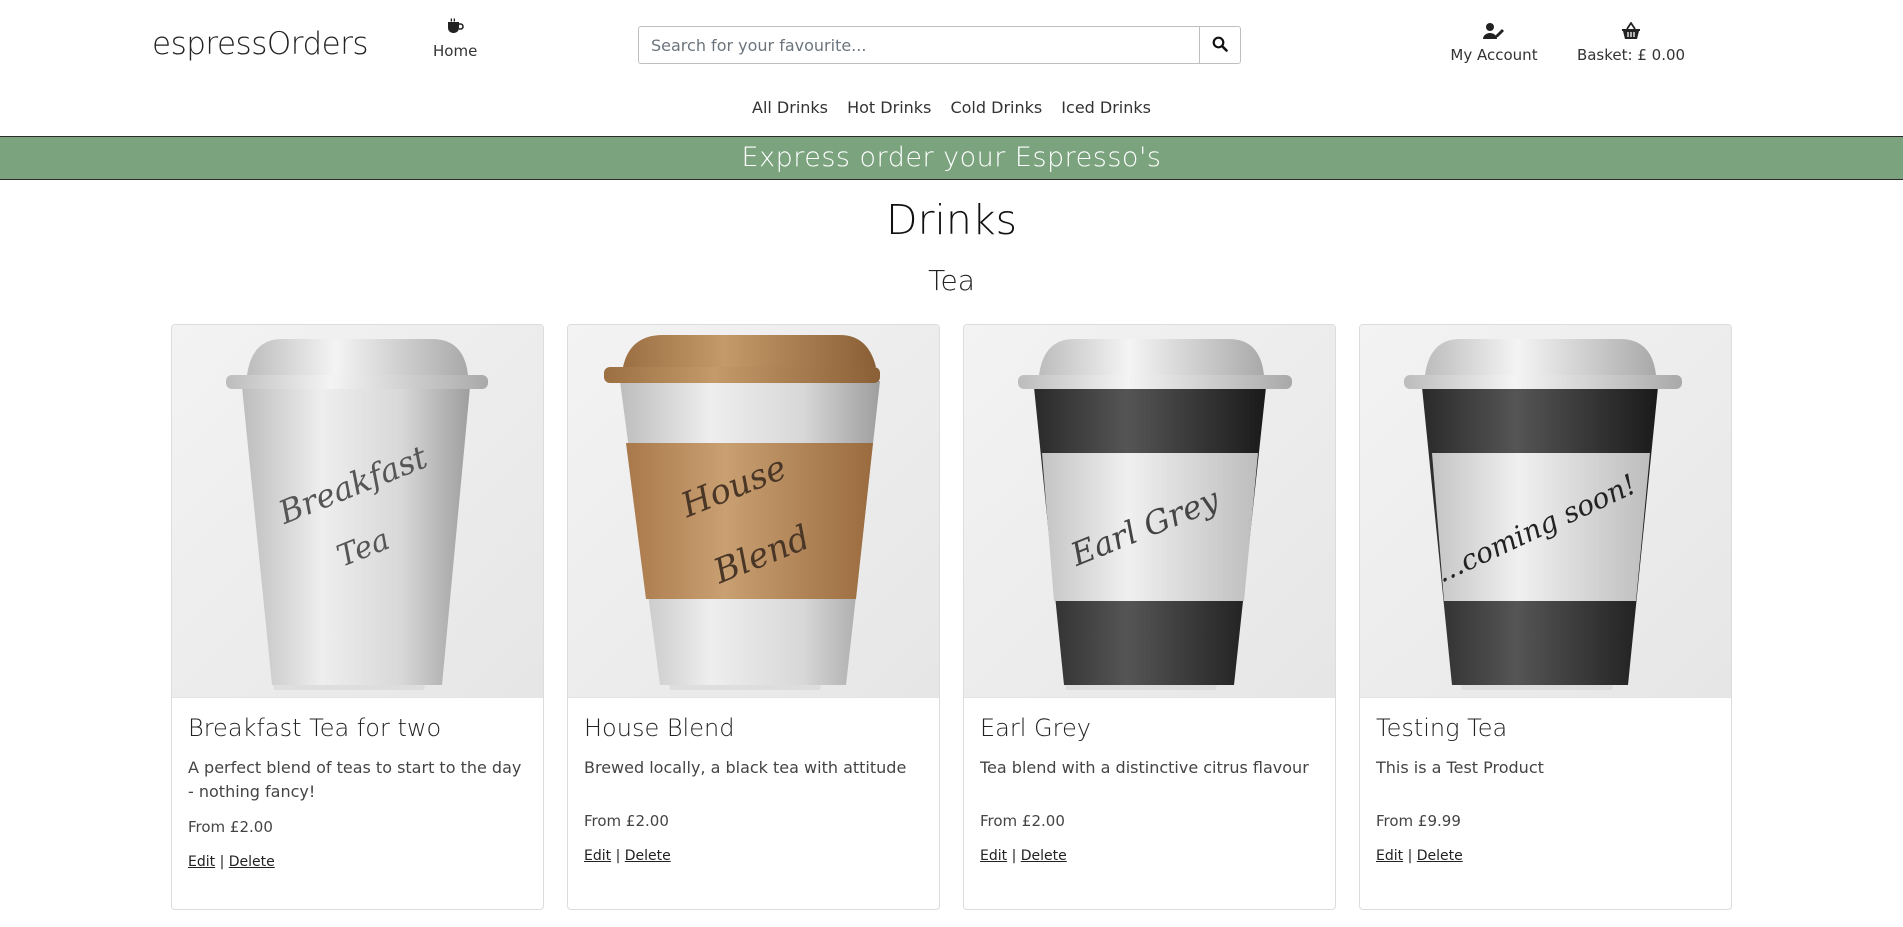 Image resolution: width=1903 pixels, height=927 pixels. I want to click on category-iced-drinks: Iced Drinks, so click(1106, 107).